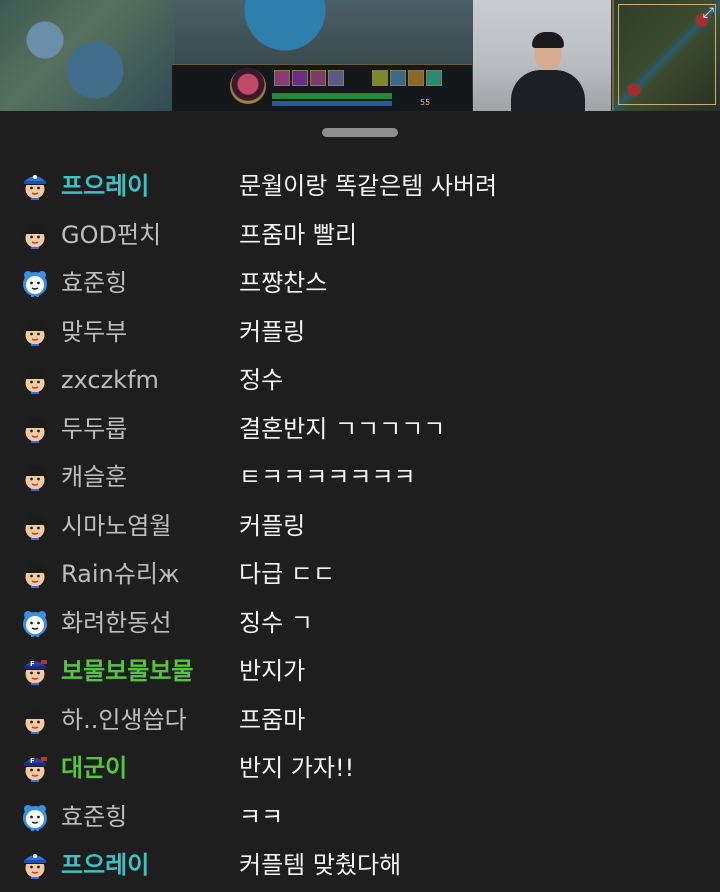 The height and width of the screenshot is (892, 720). I want to click on chat-message-text: ㅋㅋ, so click(261, 816).